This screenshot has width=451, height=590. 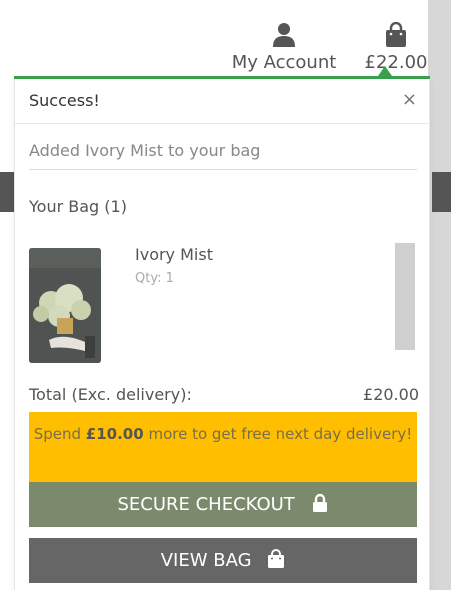 I want to click on total-value: £20.00, so click(x=391, y=394).